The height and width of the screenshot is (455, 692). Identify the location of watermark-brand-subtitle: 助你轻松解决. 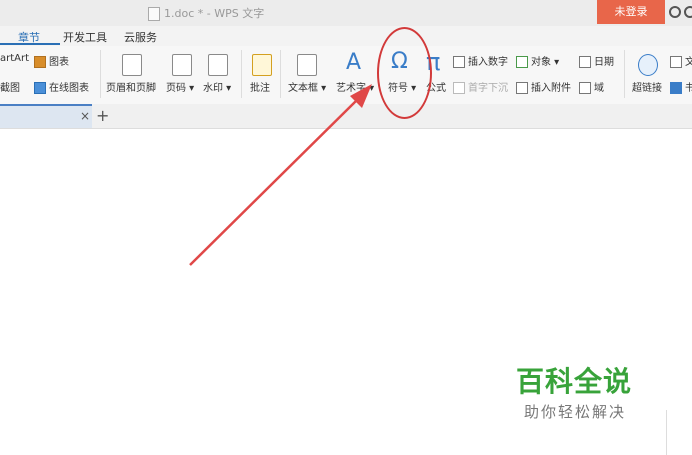
(575, 412).